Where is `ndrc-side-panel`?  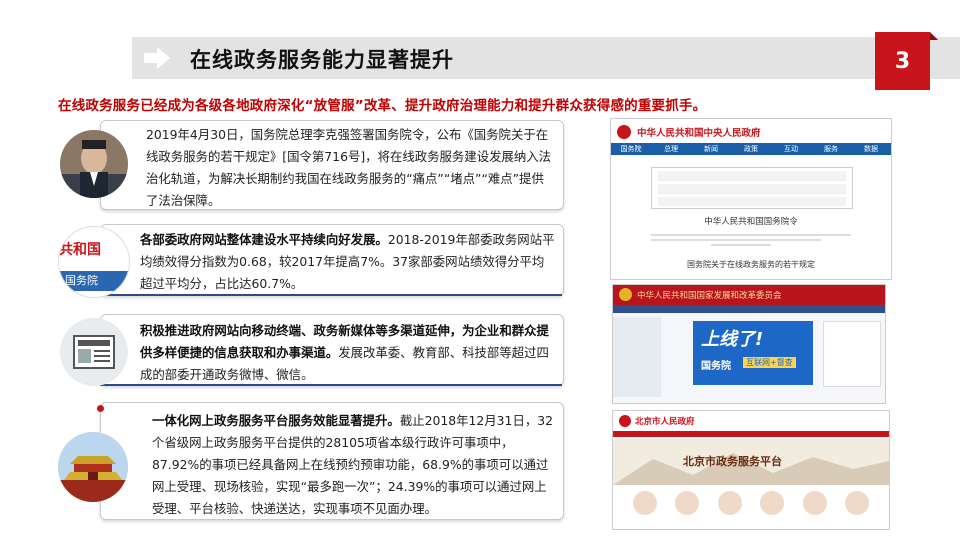 ndrc-side-panel is located at coordinates (852, 354).